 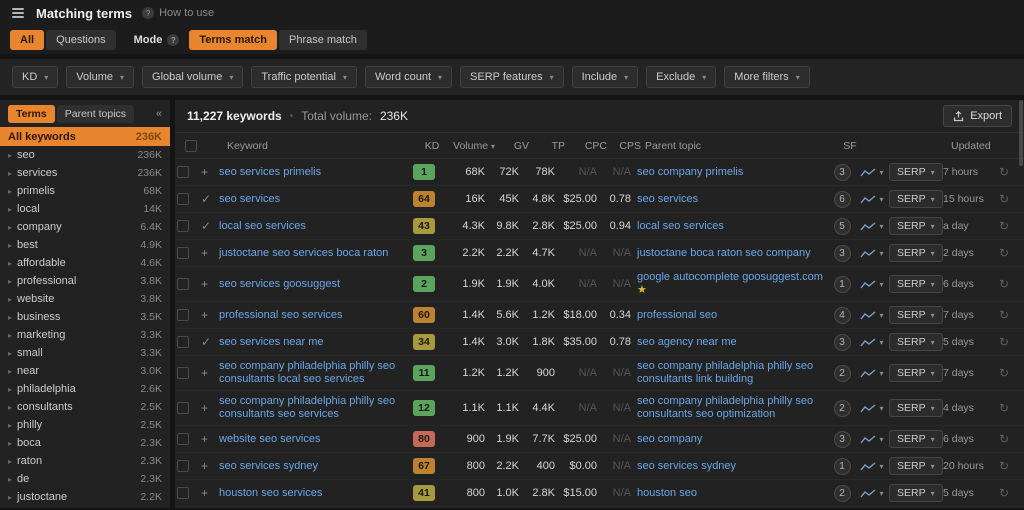 What do you see at coordinates (85, 263) in the screenshot?
I see `sidebar-item: ▸ affordable 4.6K` at bounding box center [85, 263].